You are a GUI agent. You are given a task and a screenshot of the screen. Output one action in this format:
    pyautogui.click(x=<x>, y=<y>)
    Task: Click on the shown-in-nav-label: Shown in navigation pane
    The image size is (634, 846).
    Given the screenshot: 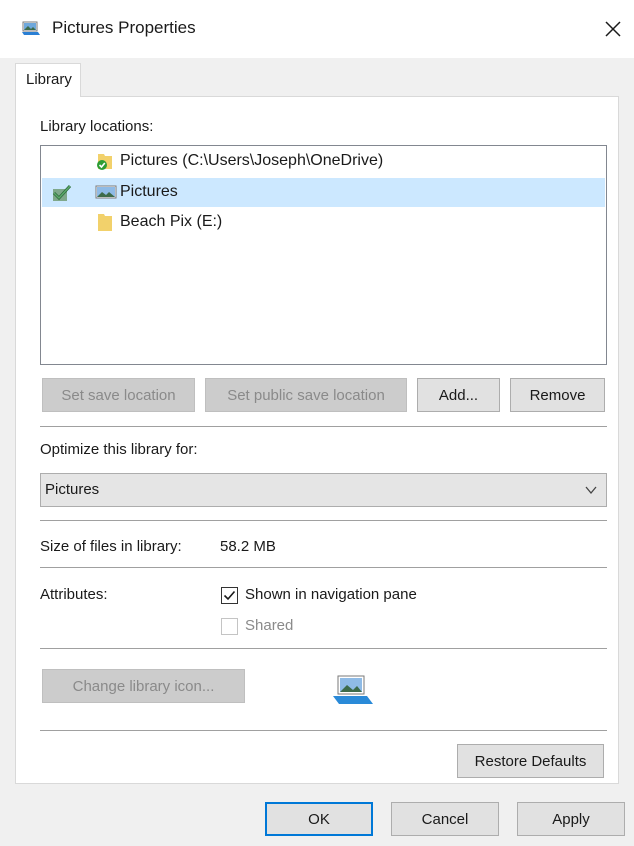 What is the action you would take?
    pyautogui.click(x=331, y=594)
    